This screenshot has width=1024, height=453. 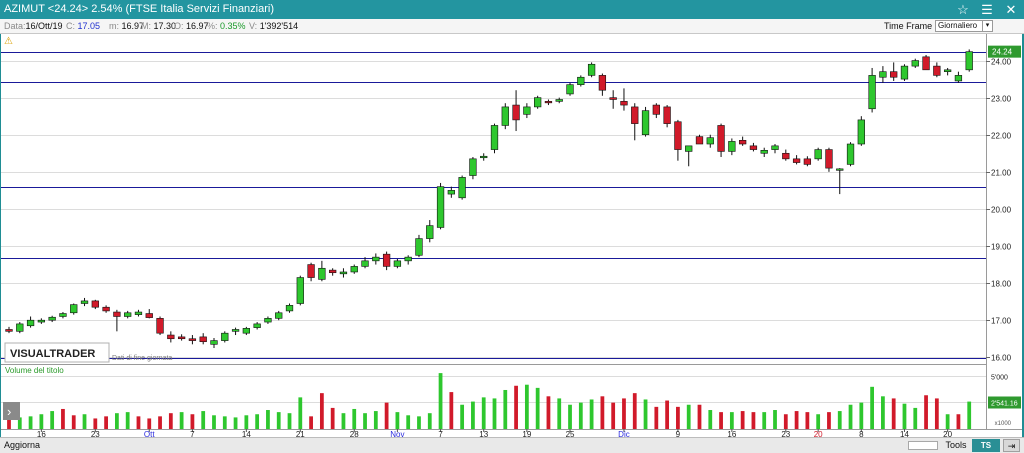 I want to click on alert-bell-icon: ⚠, so click(x=8, y=41).